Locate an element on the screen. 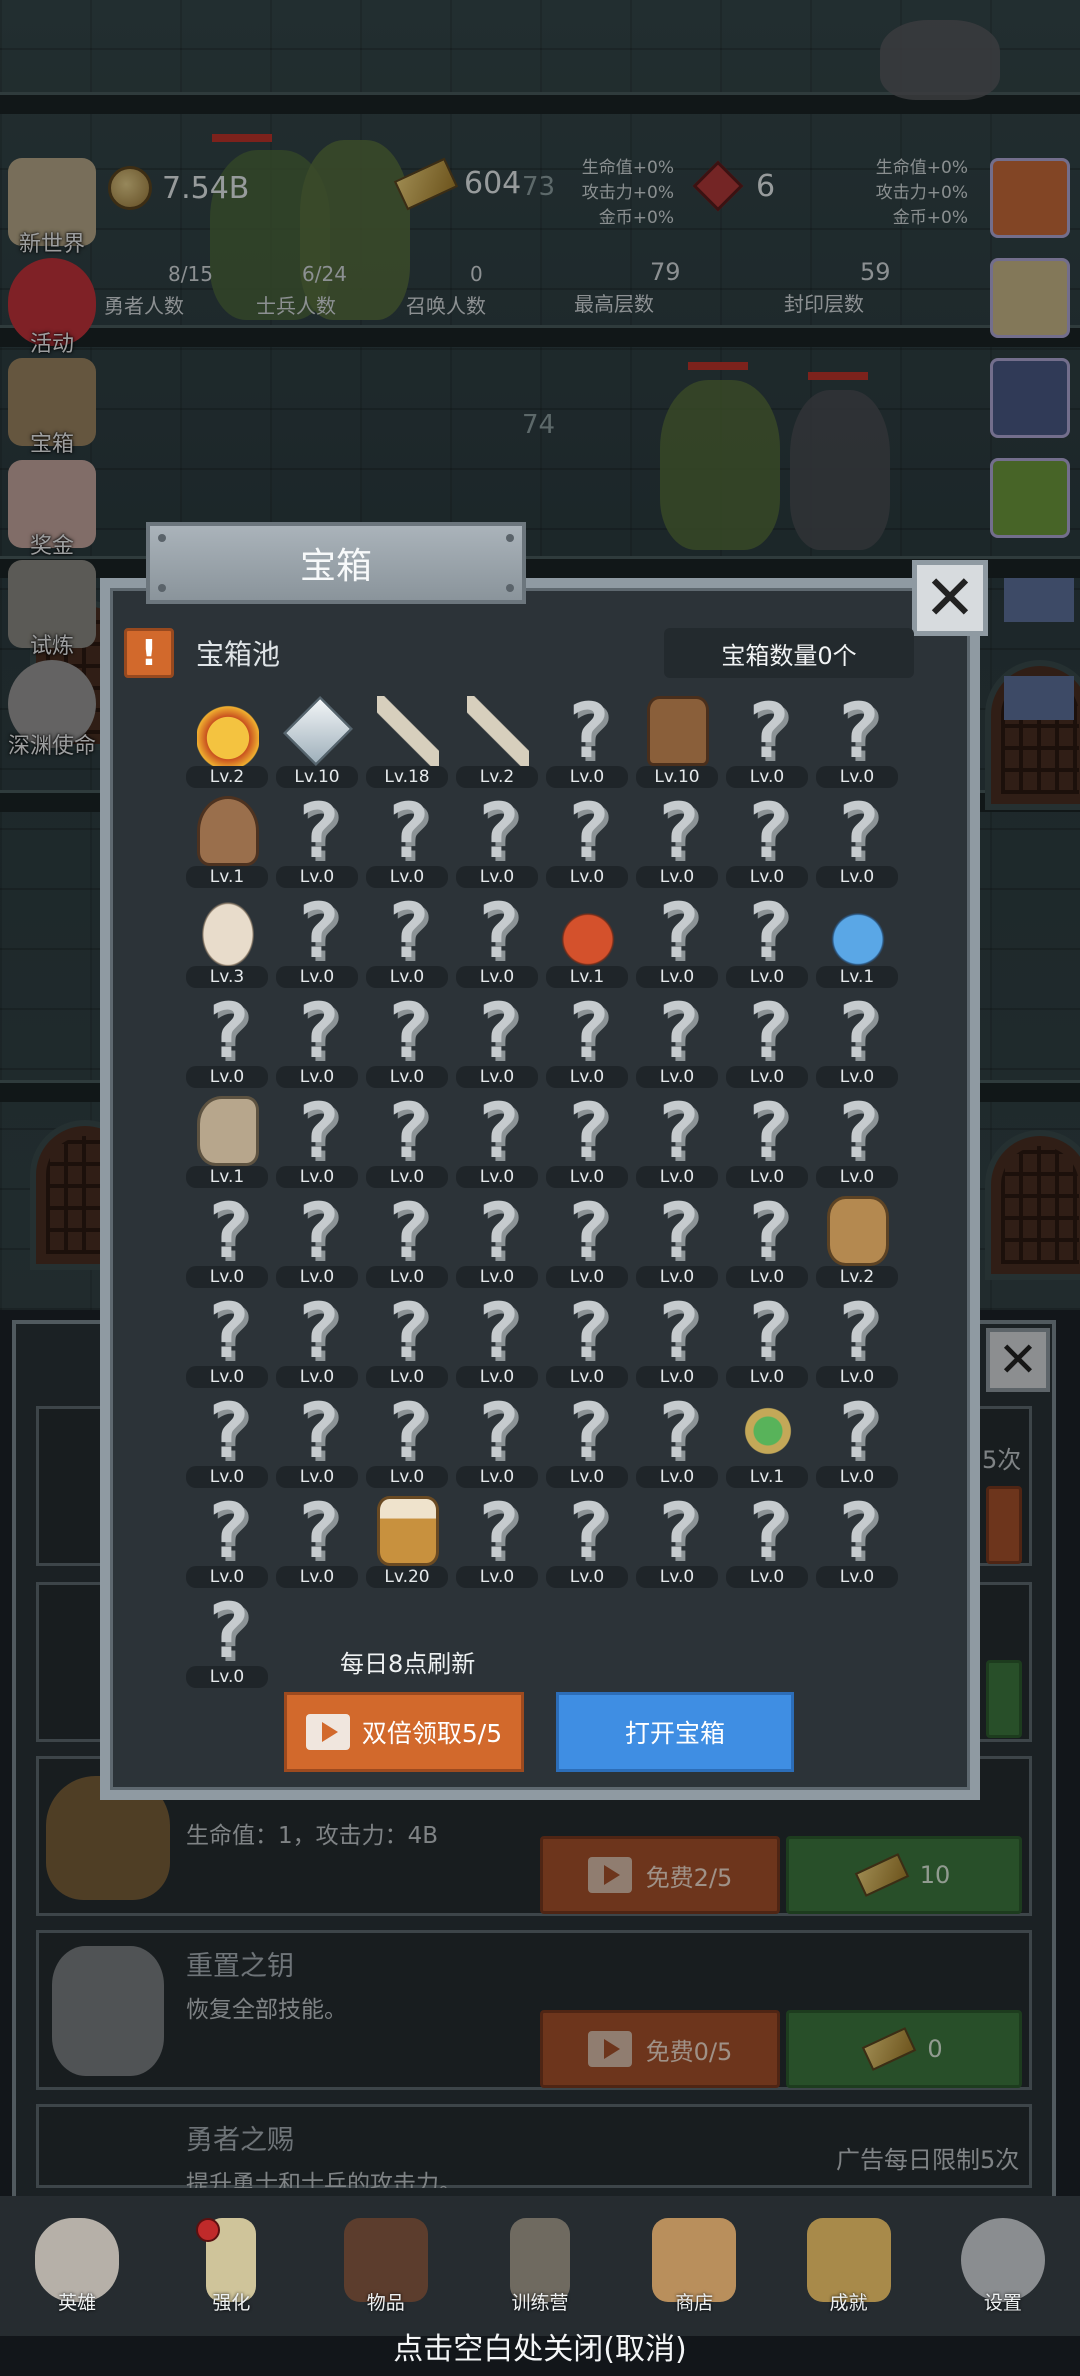 The image size is (1080, 2376). open-chest-button: 打开宝箱 is located at coordinates (675, 1732).